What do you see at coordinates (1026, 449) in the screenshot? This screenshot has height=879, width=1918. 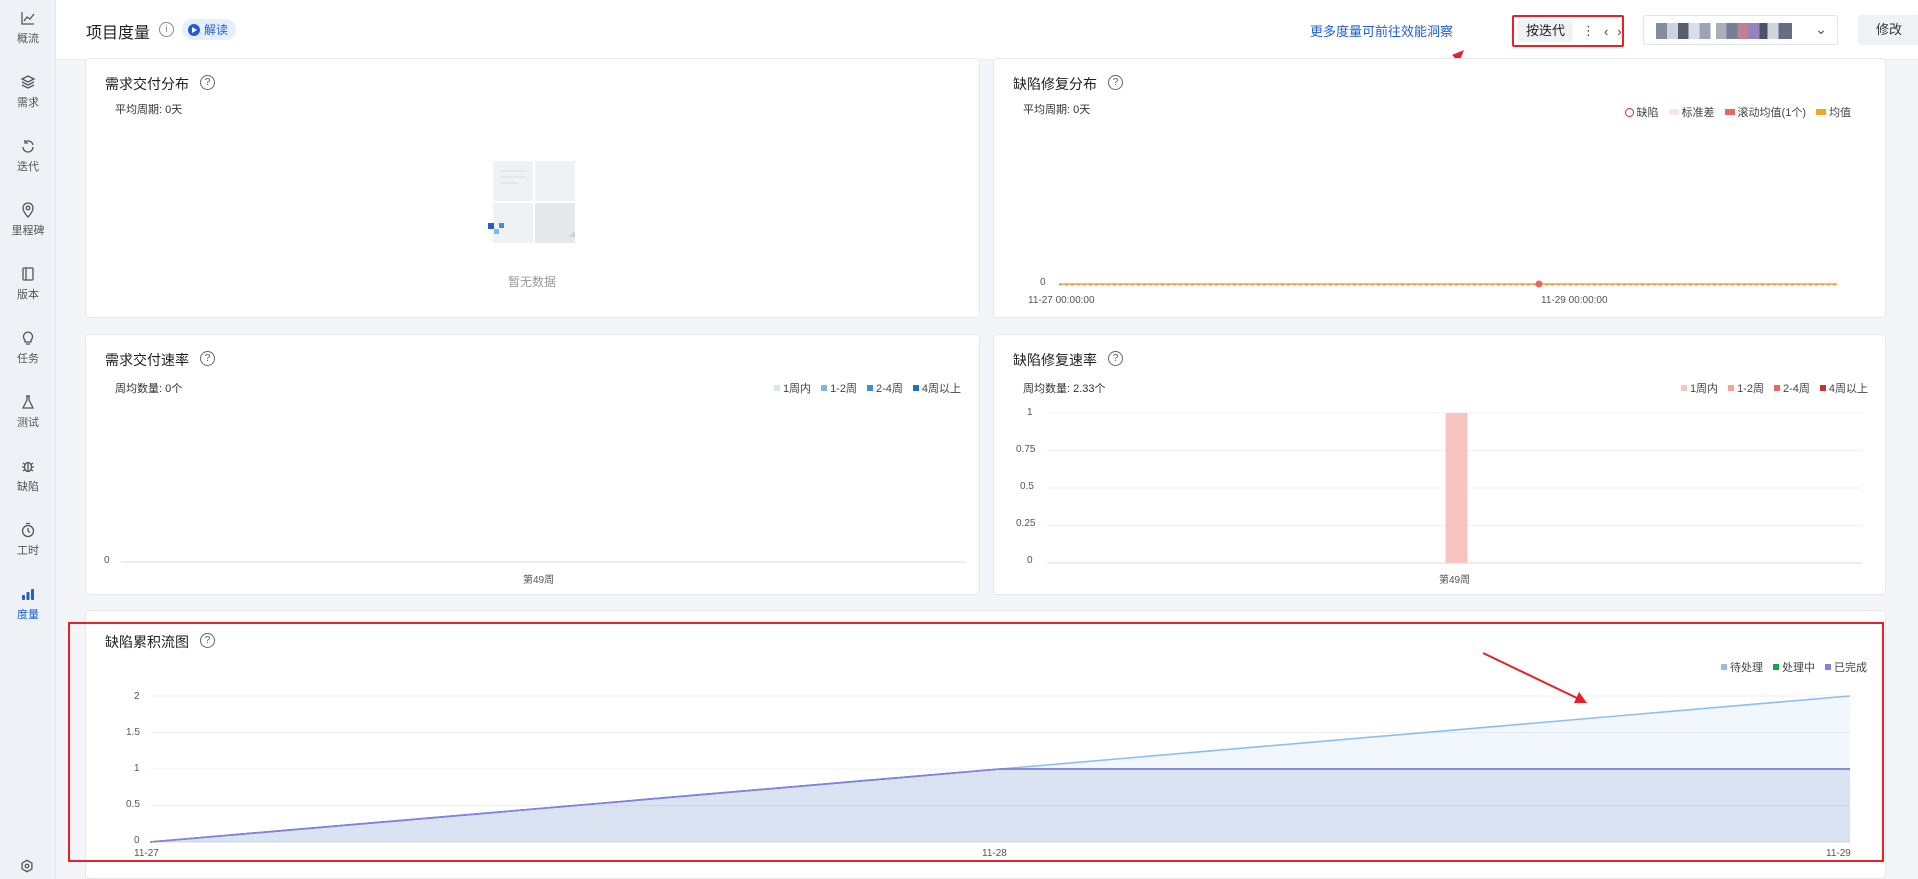 I see `y-tick-label: 0.75` at bounding box center [1026, 449].